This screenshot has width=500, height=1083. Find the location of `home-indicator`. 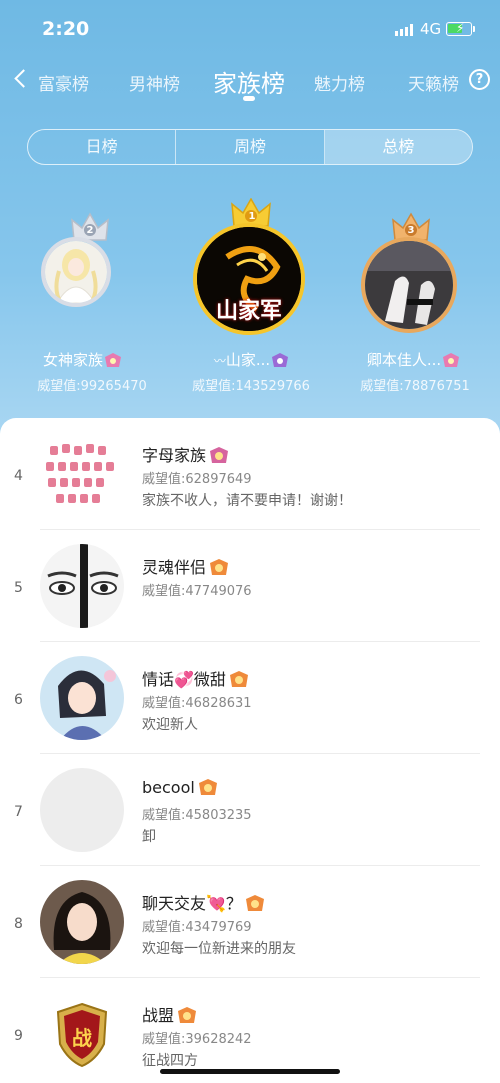

home-indicator is located at coordinates (250, 1071).